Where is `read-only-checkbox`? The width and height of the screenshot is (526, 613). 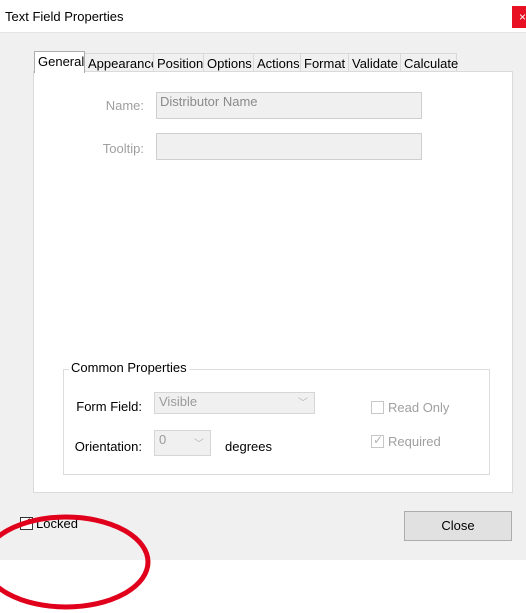
read-only-checkbox is located at coordinates (377, 407).